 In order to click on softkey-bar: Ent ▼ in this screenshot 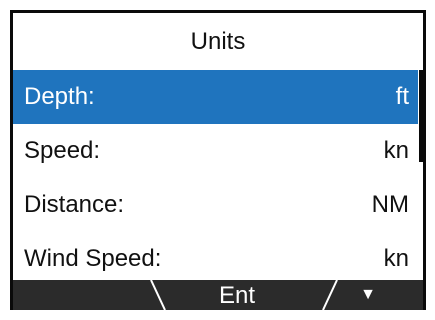, I will do `click(218, 295)`.